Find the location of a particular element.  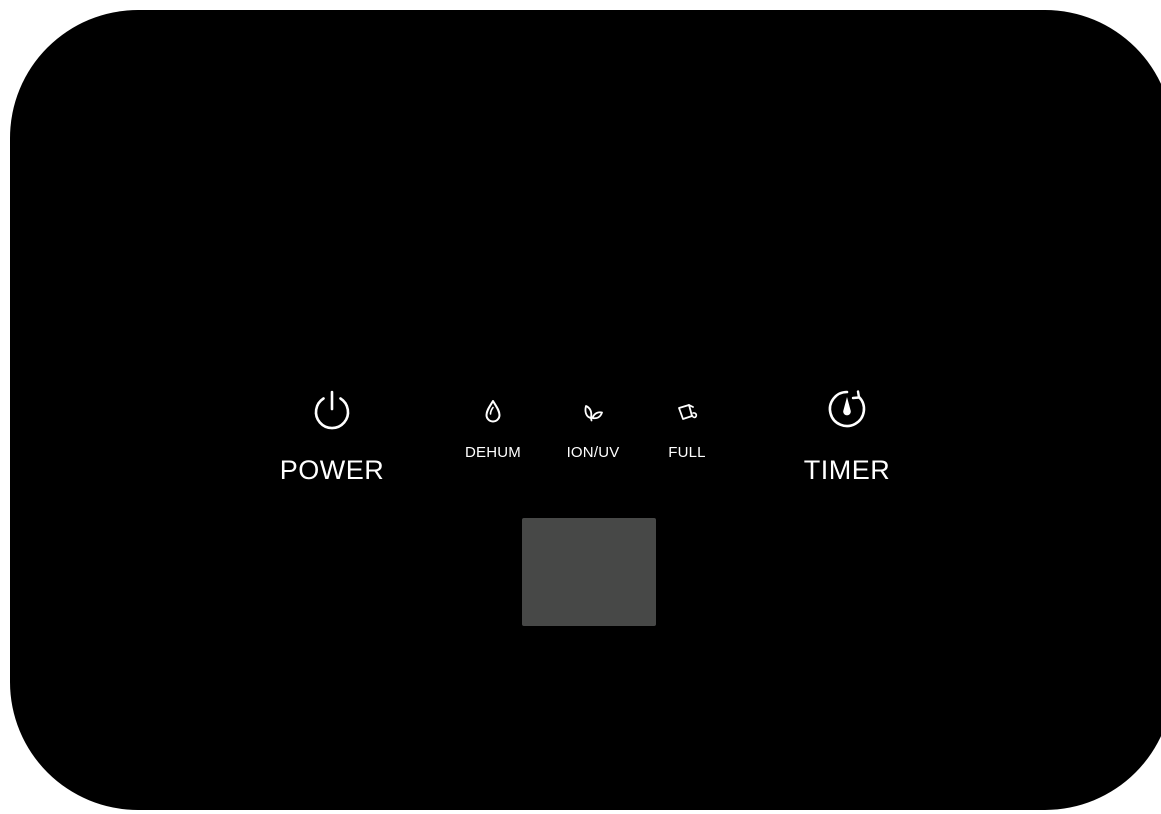

power-button: POWER is located at coordinates (332, 437).